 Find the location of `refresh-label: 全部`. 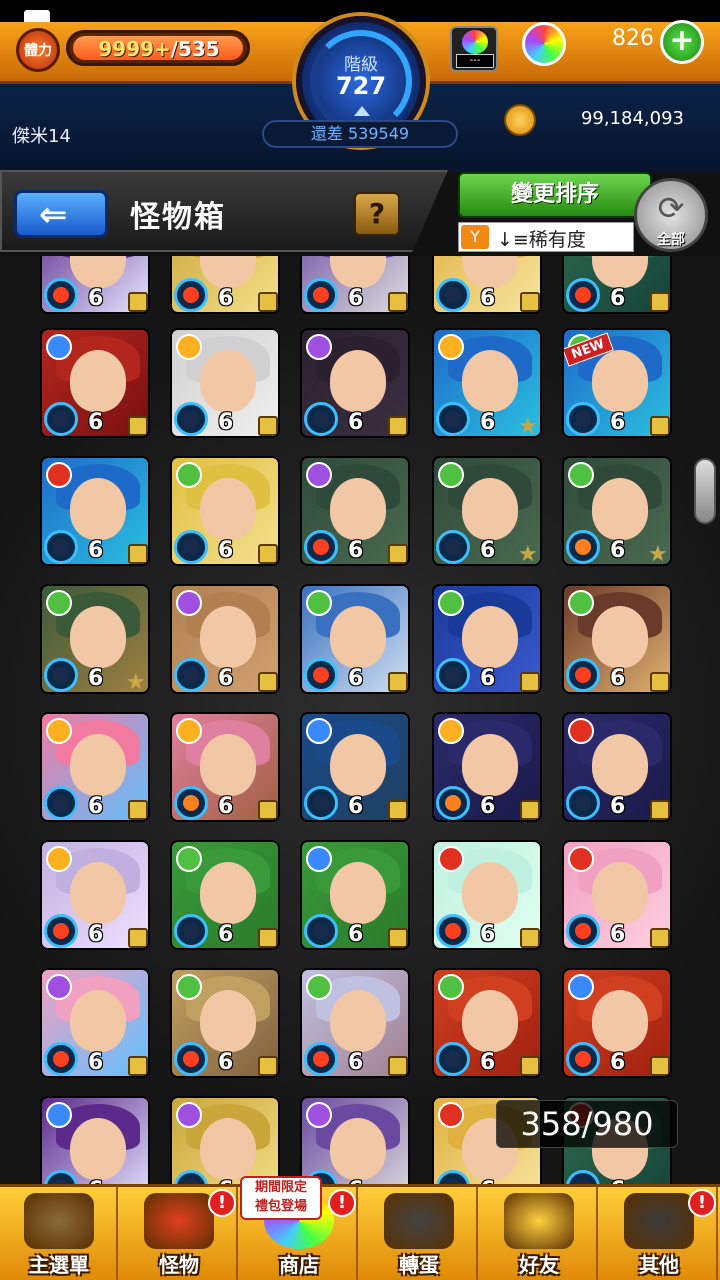

refresh-label: 全部 is located at coordinates (671, 240).